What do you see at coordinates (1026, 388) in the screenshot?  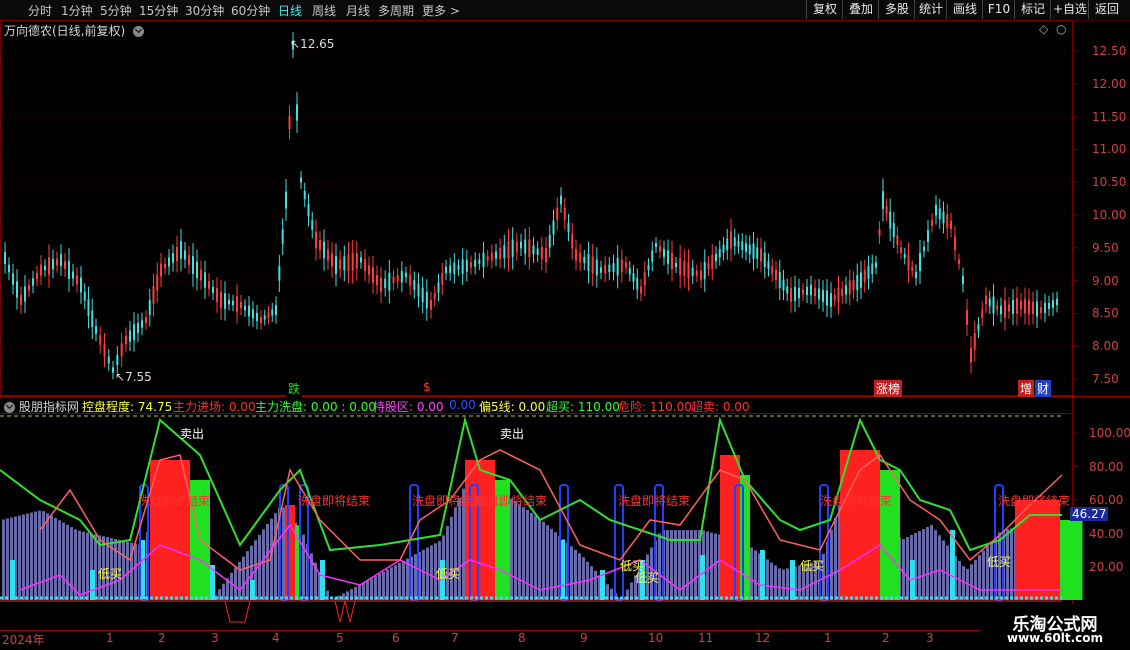 I see `event-tag-increase: 增` at bounding box center [1026, 388].